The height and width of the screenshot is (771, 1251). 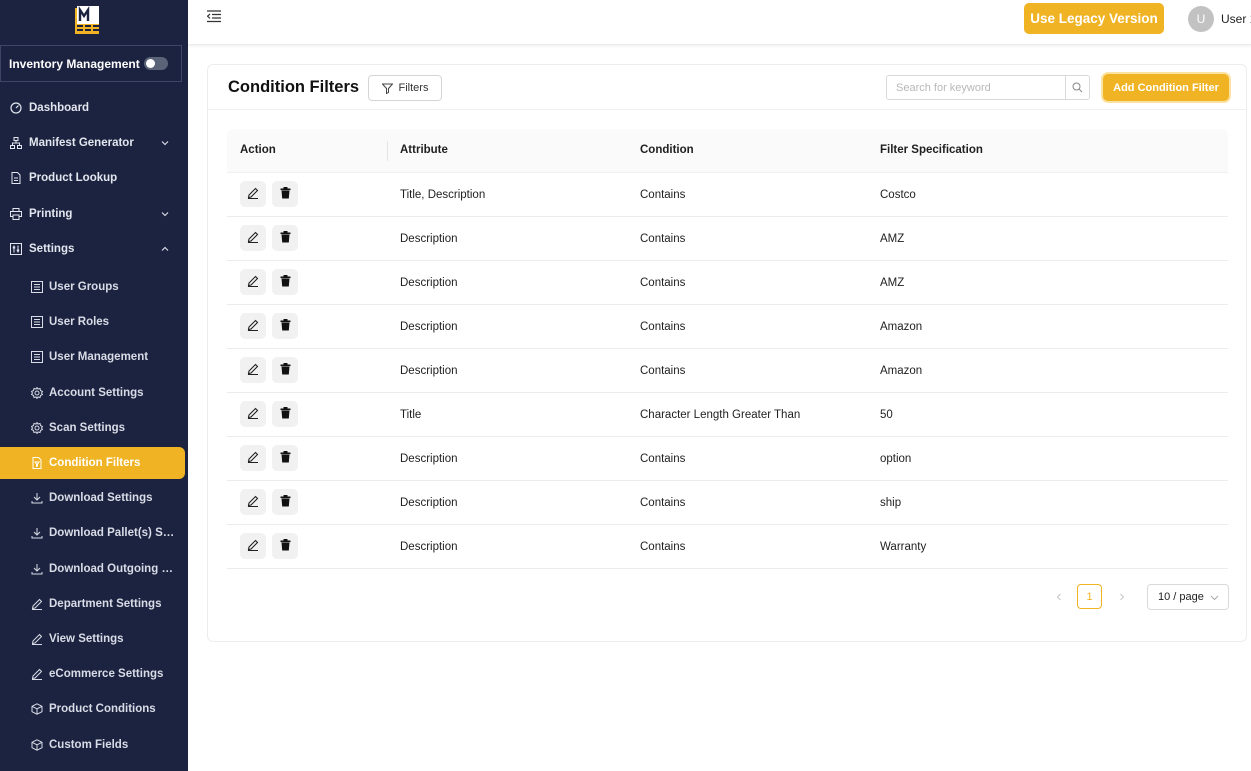 I want to click on header-filter-specification: Filter Specification, so click(x=931, y=150).